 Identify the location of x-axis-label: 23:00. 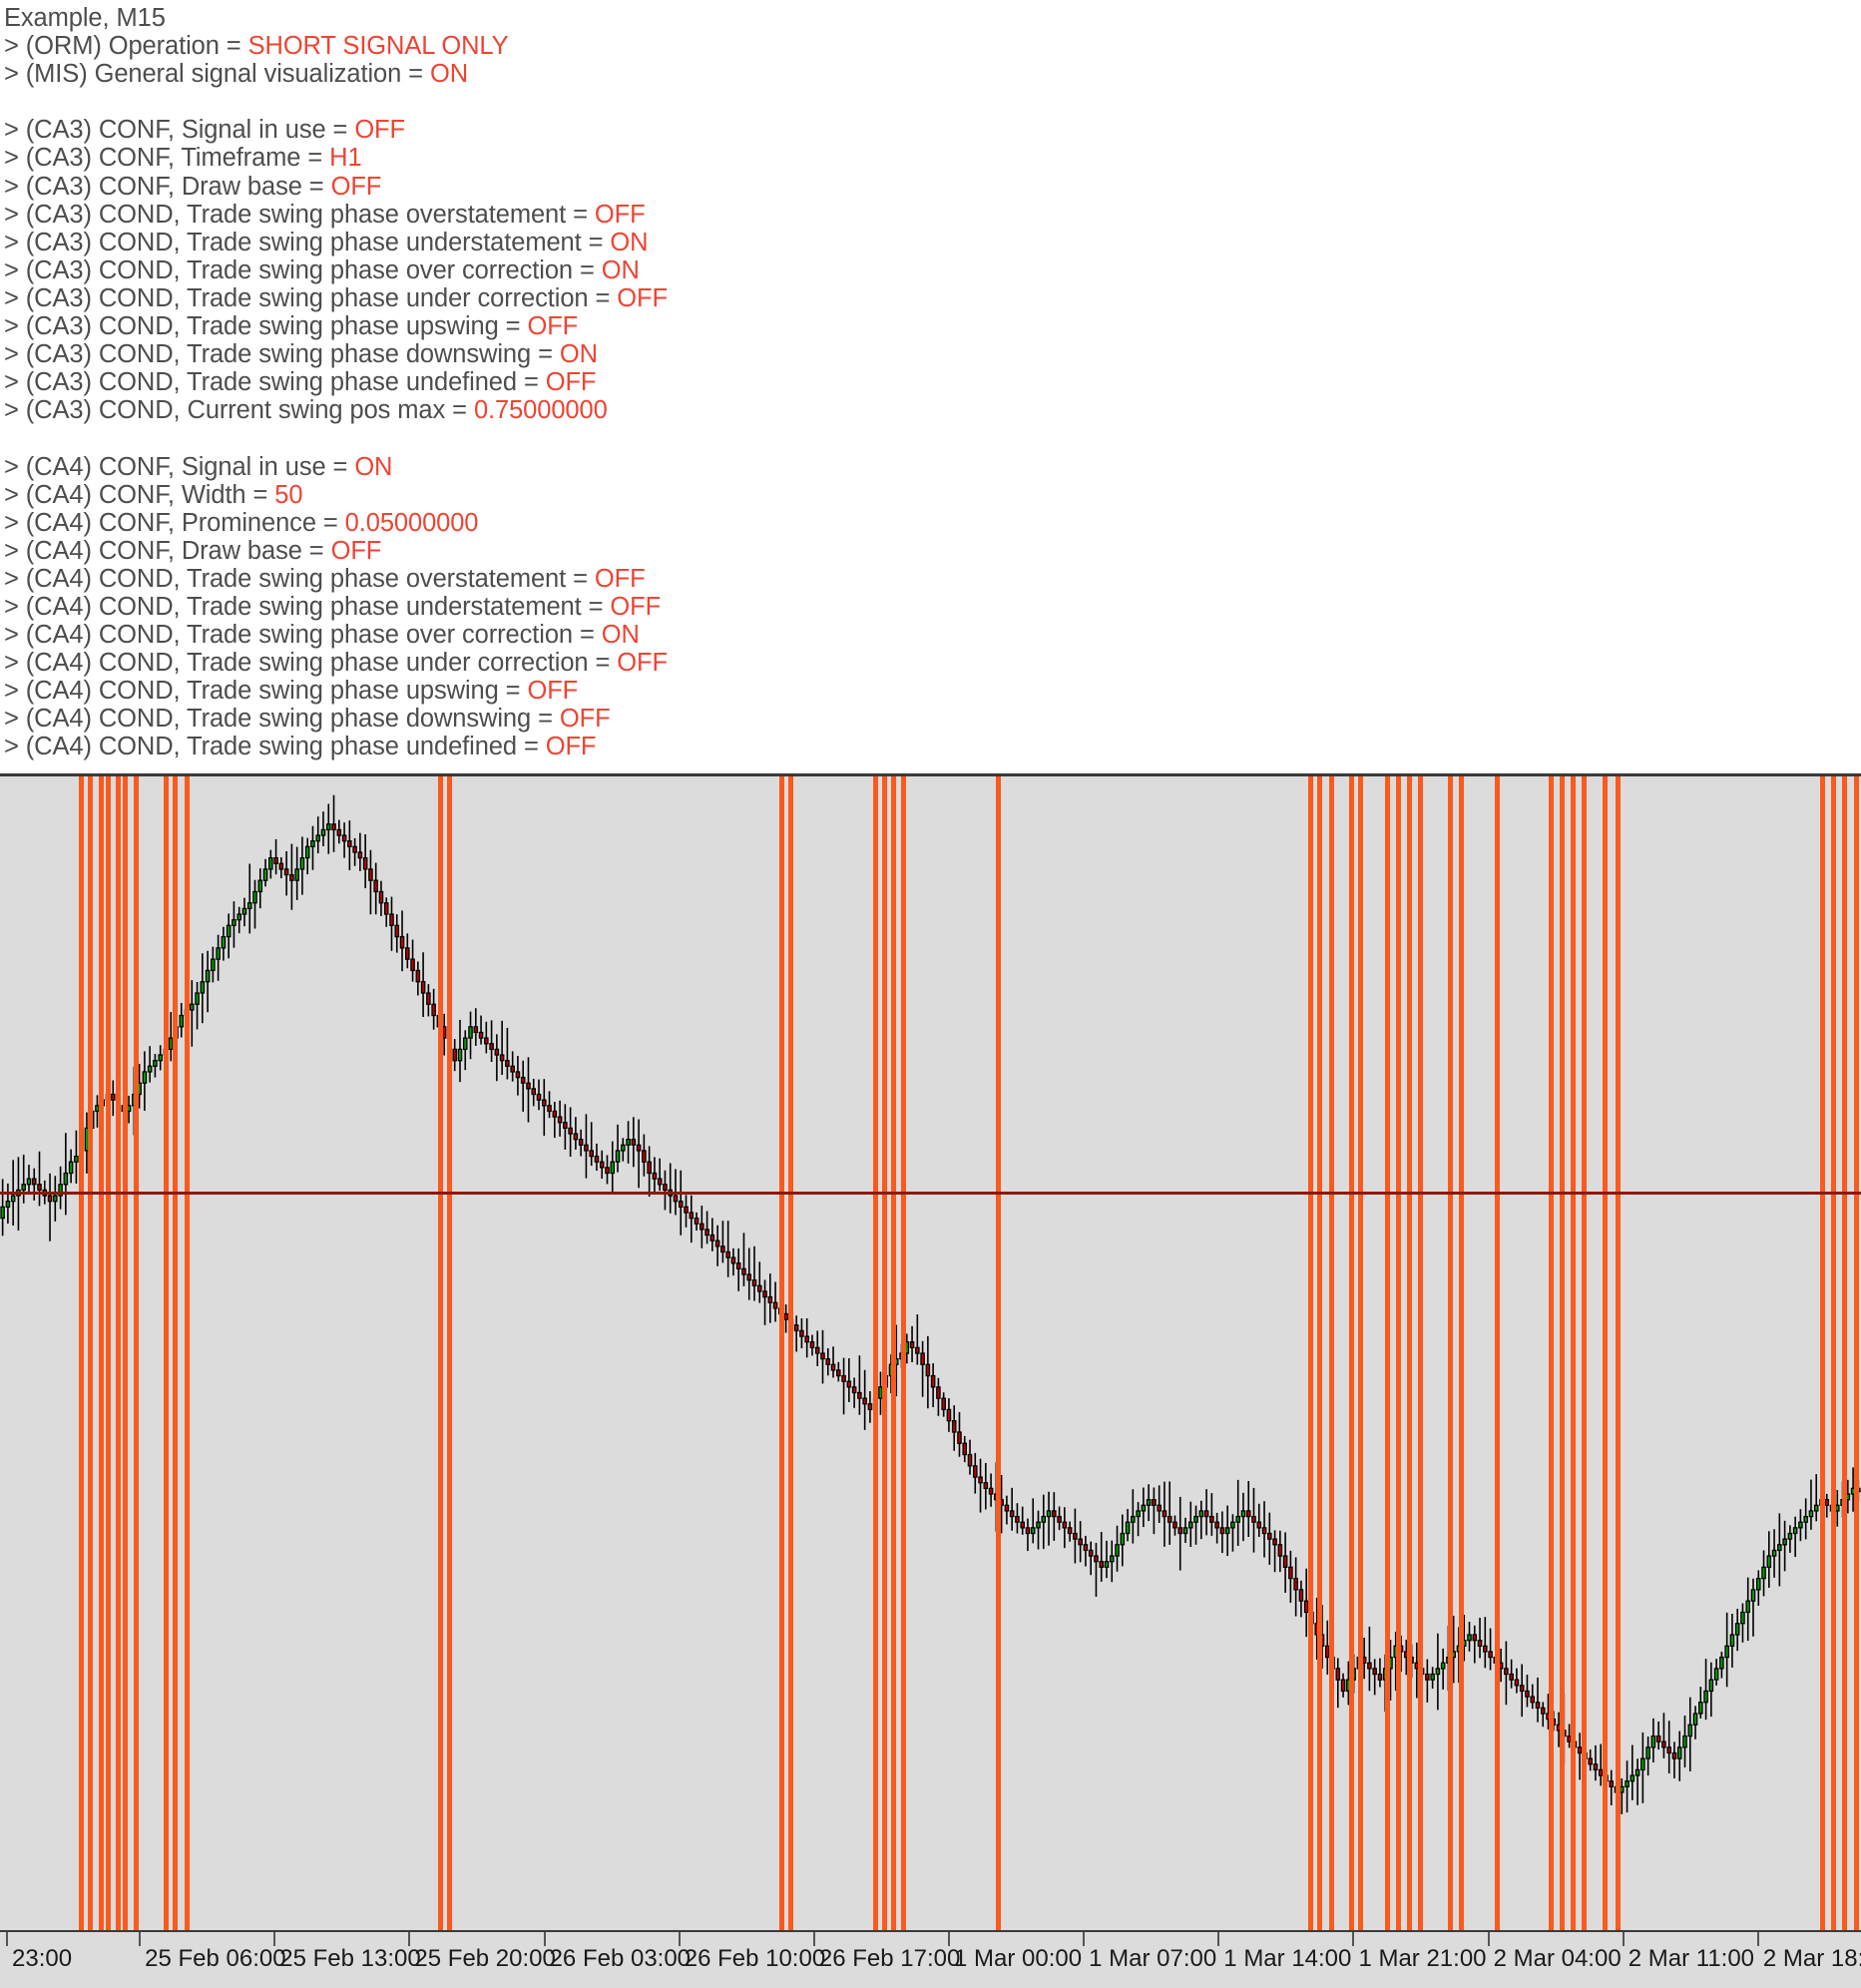
(42, 1958).